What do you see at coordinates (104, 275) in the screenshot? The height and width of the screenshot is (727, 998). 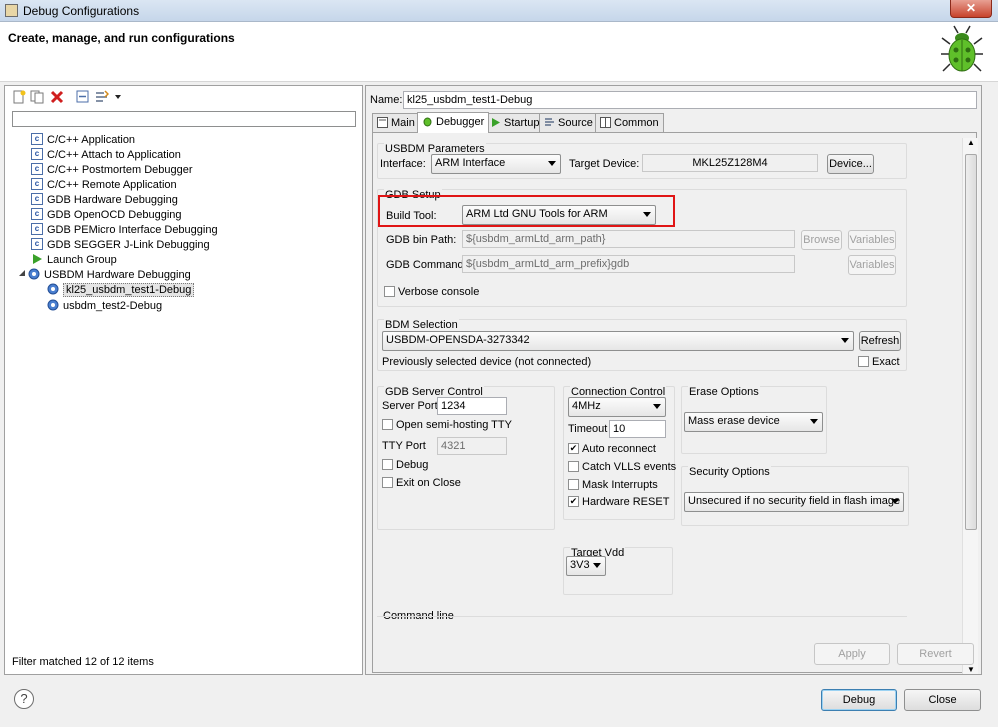 I see `tree-item-expanded: USBDM Hardware Debugging` at bounding box center [104, 275].